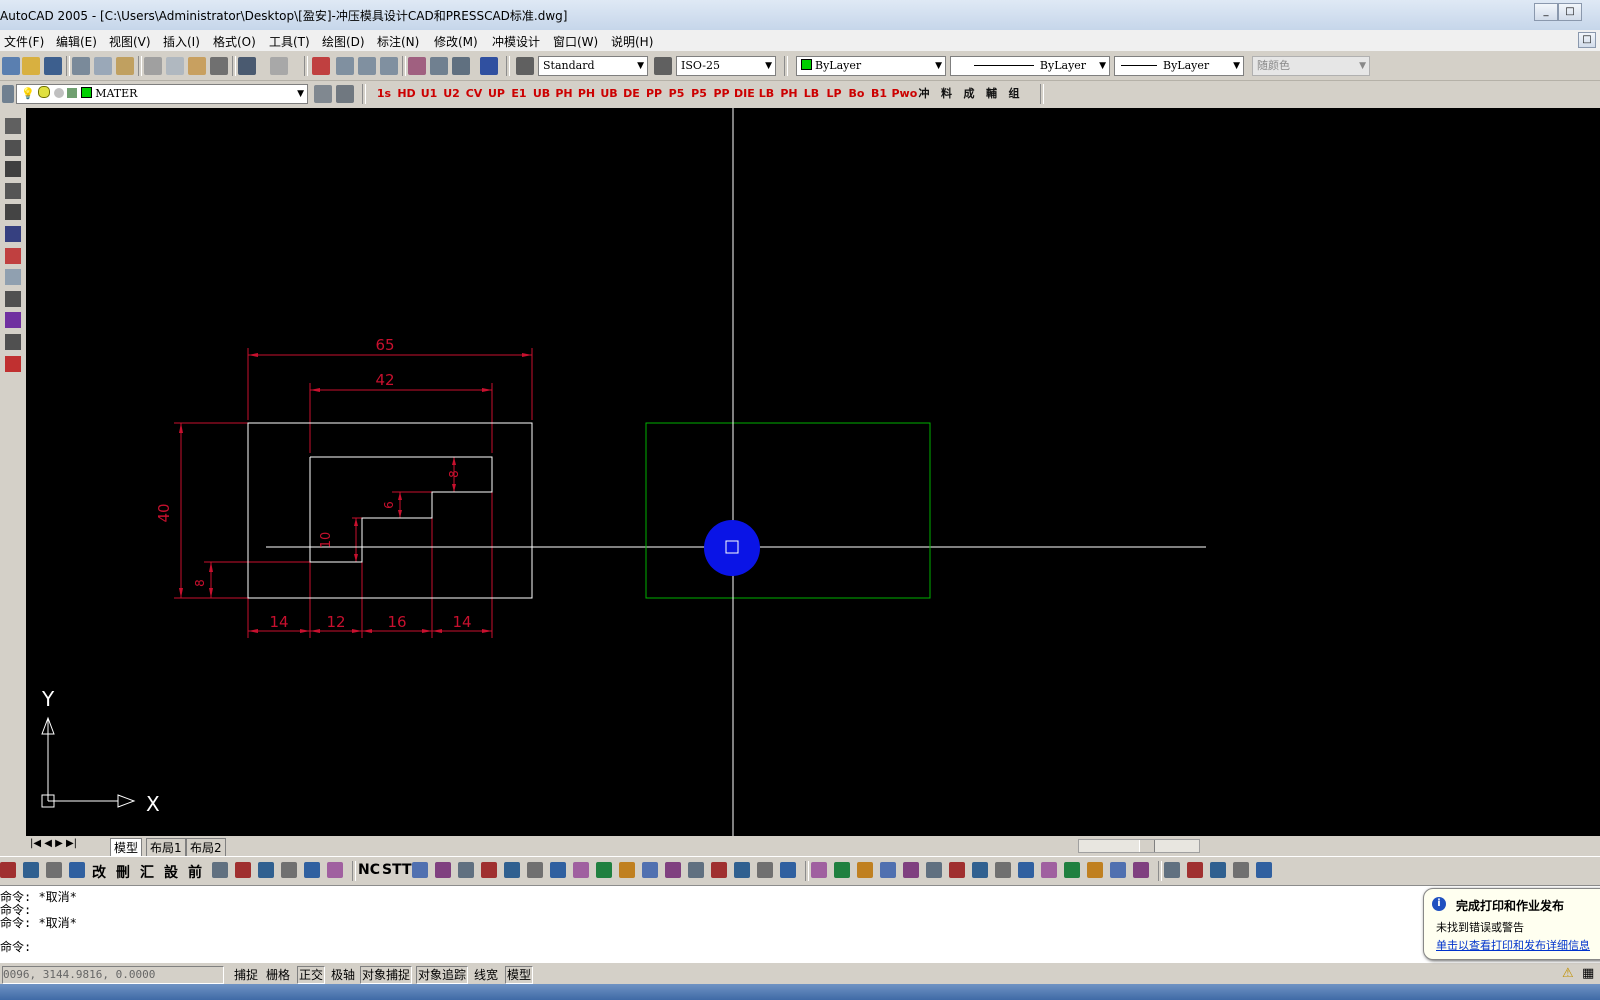  Describe the element at coordinates (677, 94) in the screenshot. I see `presscad-button-13: P5` at that location.